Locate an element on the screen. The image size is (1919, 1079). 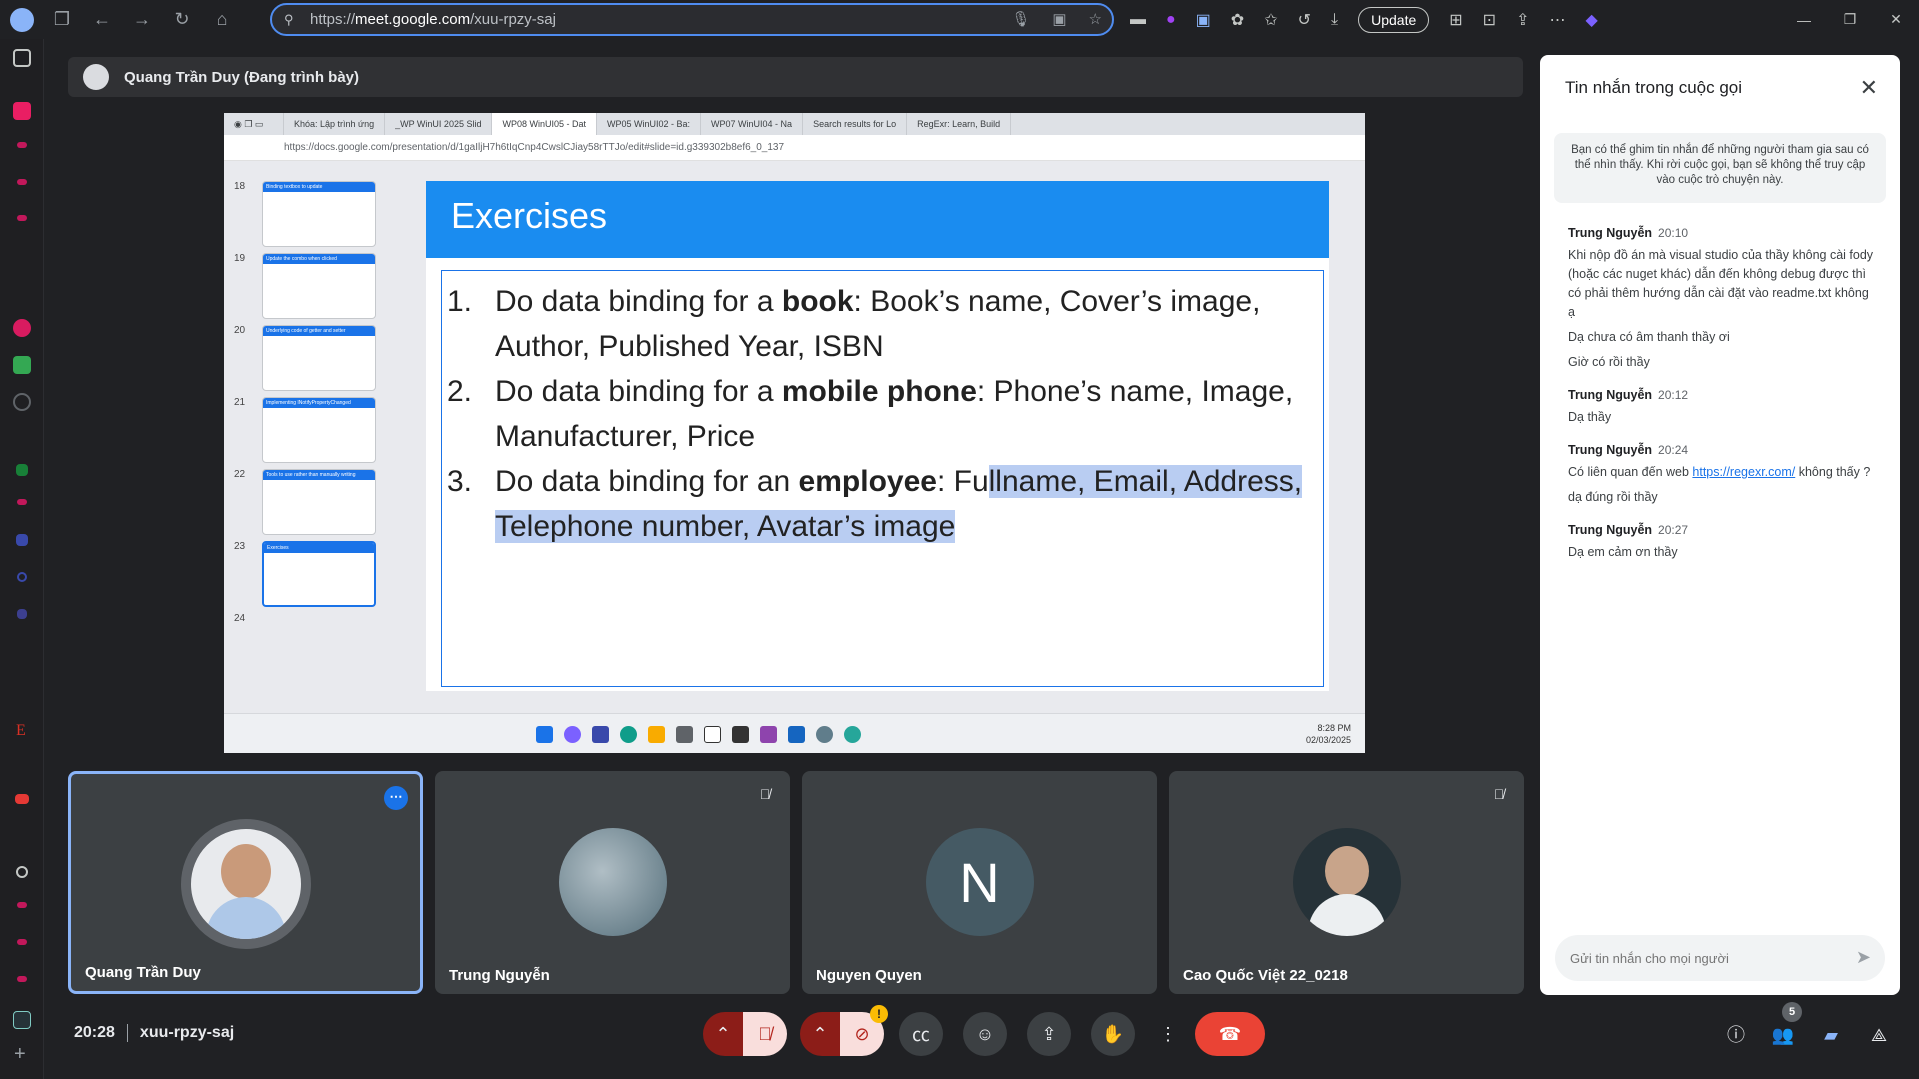
present-screen-button: ⇪ is located at coordinates (1049, 1034).